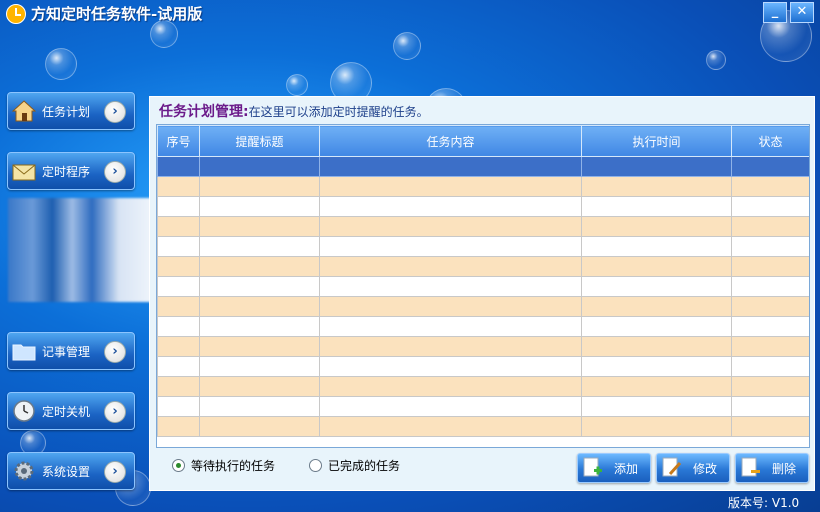 This screenshot has height=512, width=820. Describe the element at coordinates (178, 141) in the screenshot. I see `column-header-index: 序号` at that location.